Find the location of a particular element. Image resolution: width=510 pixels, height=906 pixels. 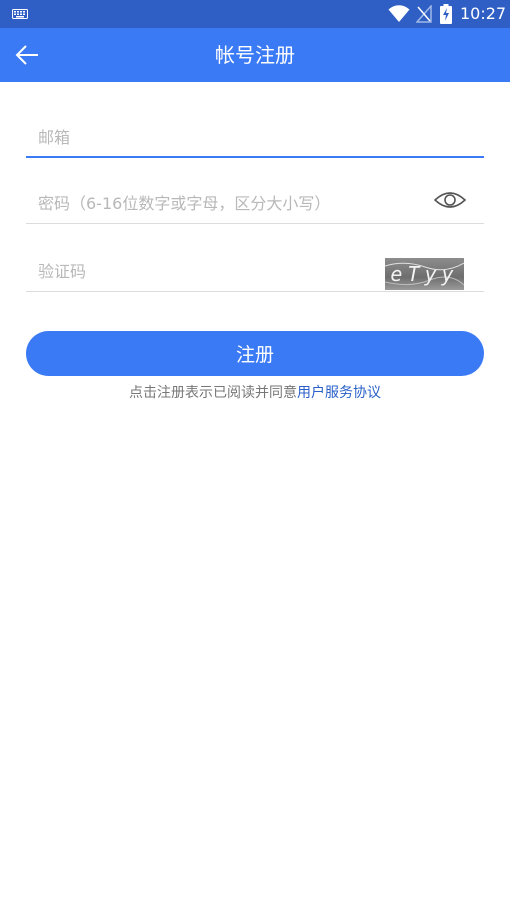

status-time: 10:27 is located at coordinates (483, 13).